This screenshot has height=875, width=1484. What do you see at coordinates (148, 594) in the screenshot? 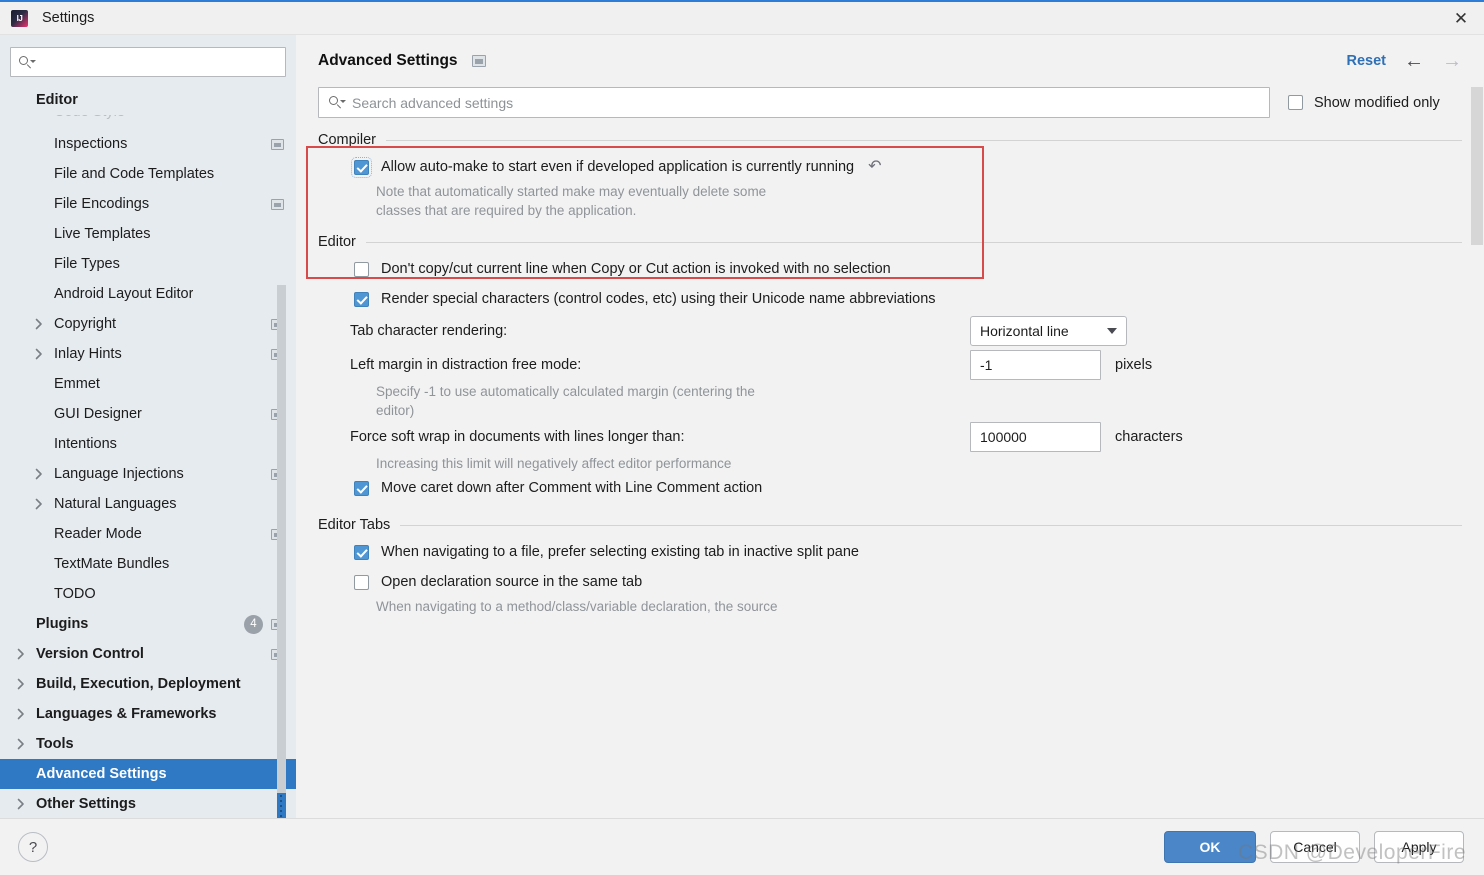
I see `sidebar-item-todo: TODO` at bounding box center [148, 594].